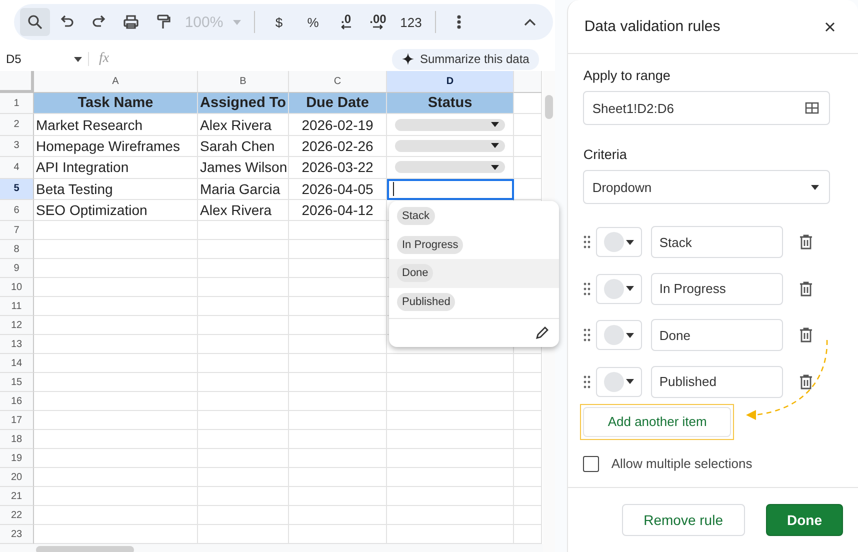  What do you see at coordinates (830, 26) in the screenshot?
I see `close-icon` at bounding box center [830, 26].